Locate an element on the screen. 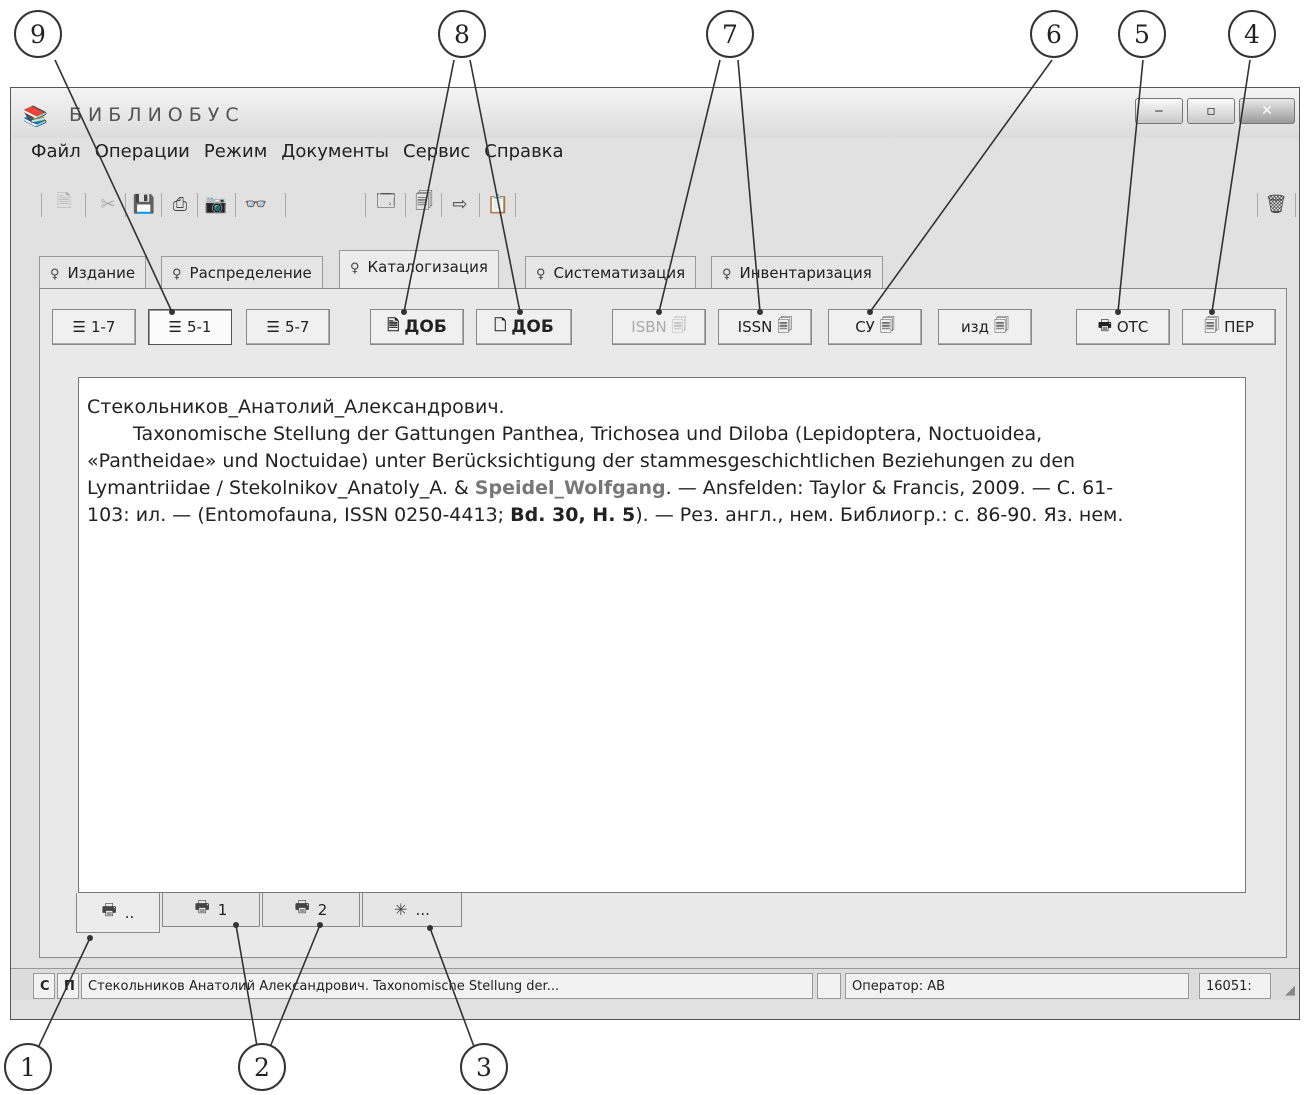 The image size is (1304, 1095). export-icon: ⇨ is located at coordinates (460, 204).